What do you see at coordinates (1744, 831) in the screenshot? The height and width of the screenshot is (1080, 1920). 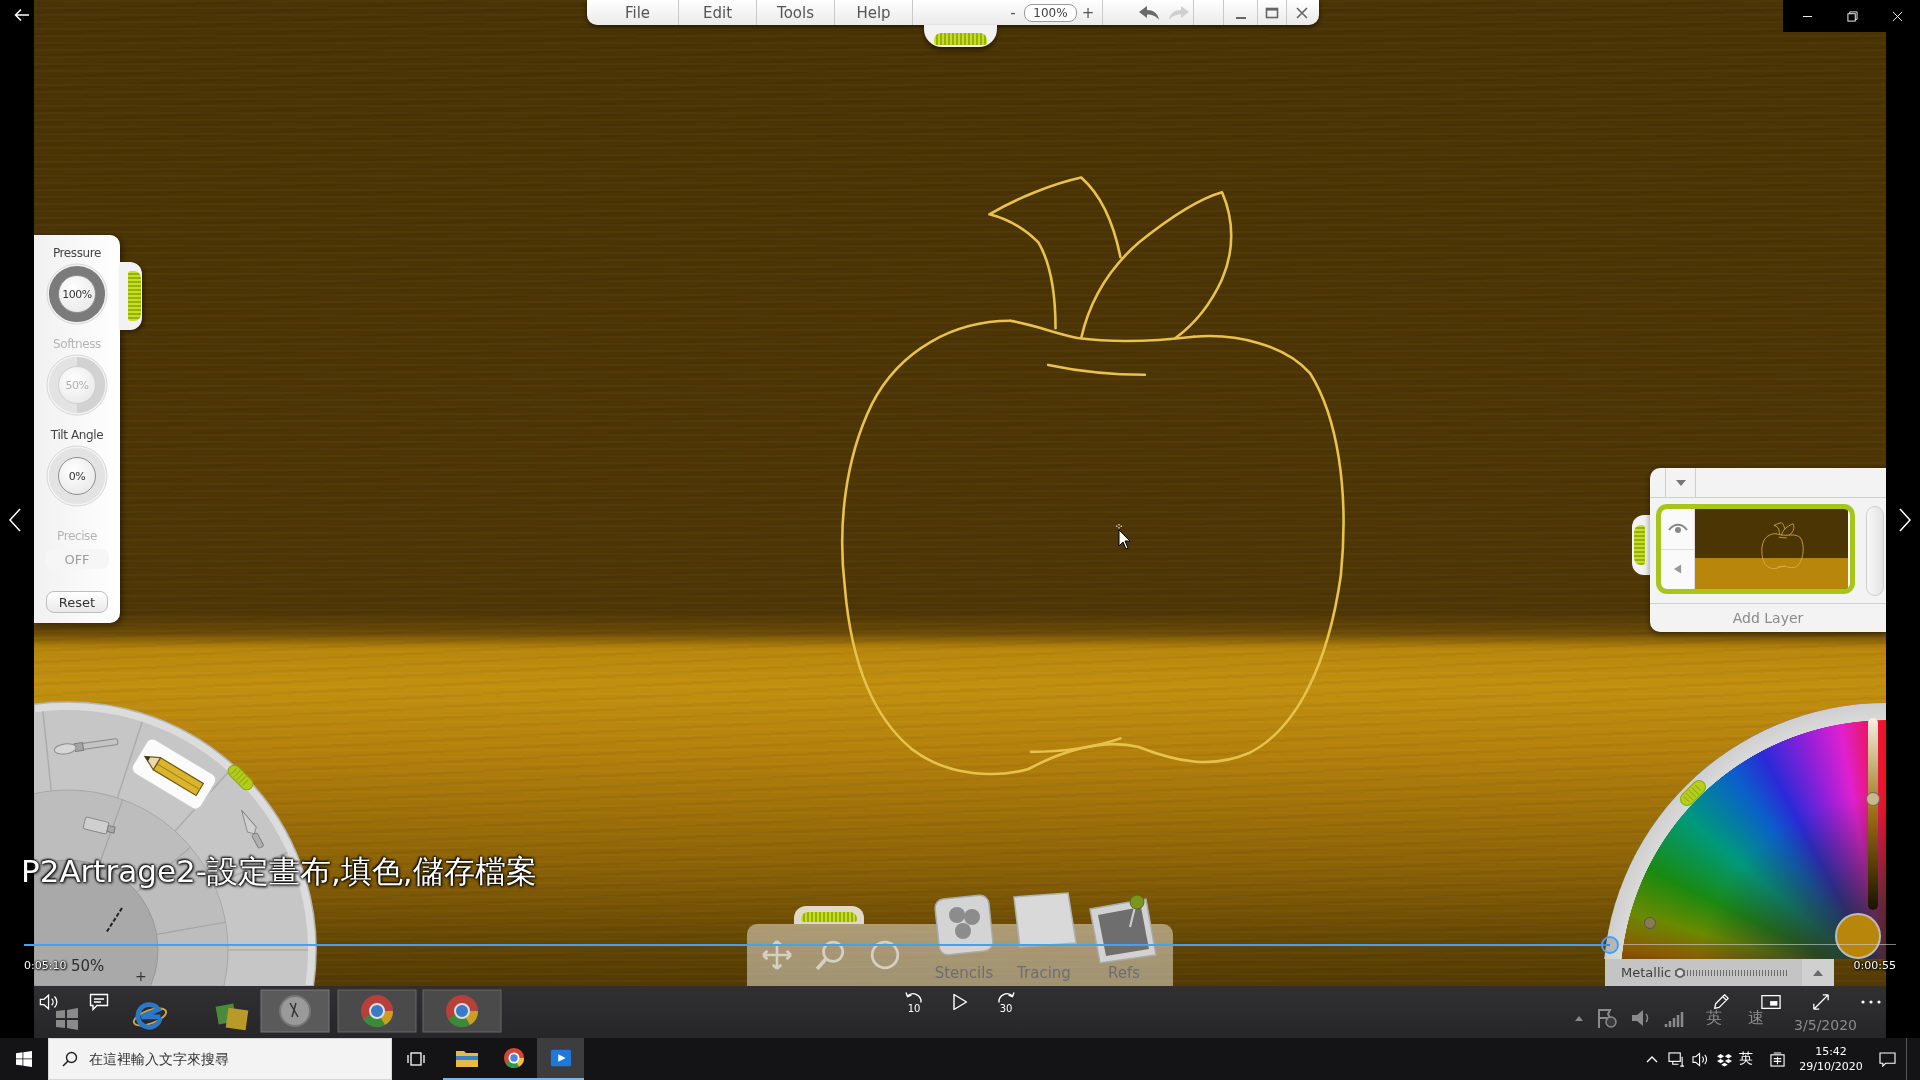 I see `color-wheel` at bounding box center [1744, 831].